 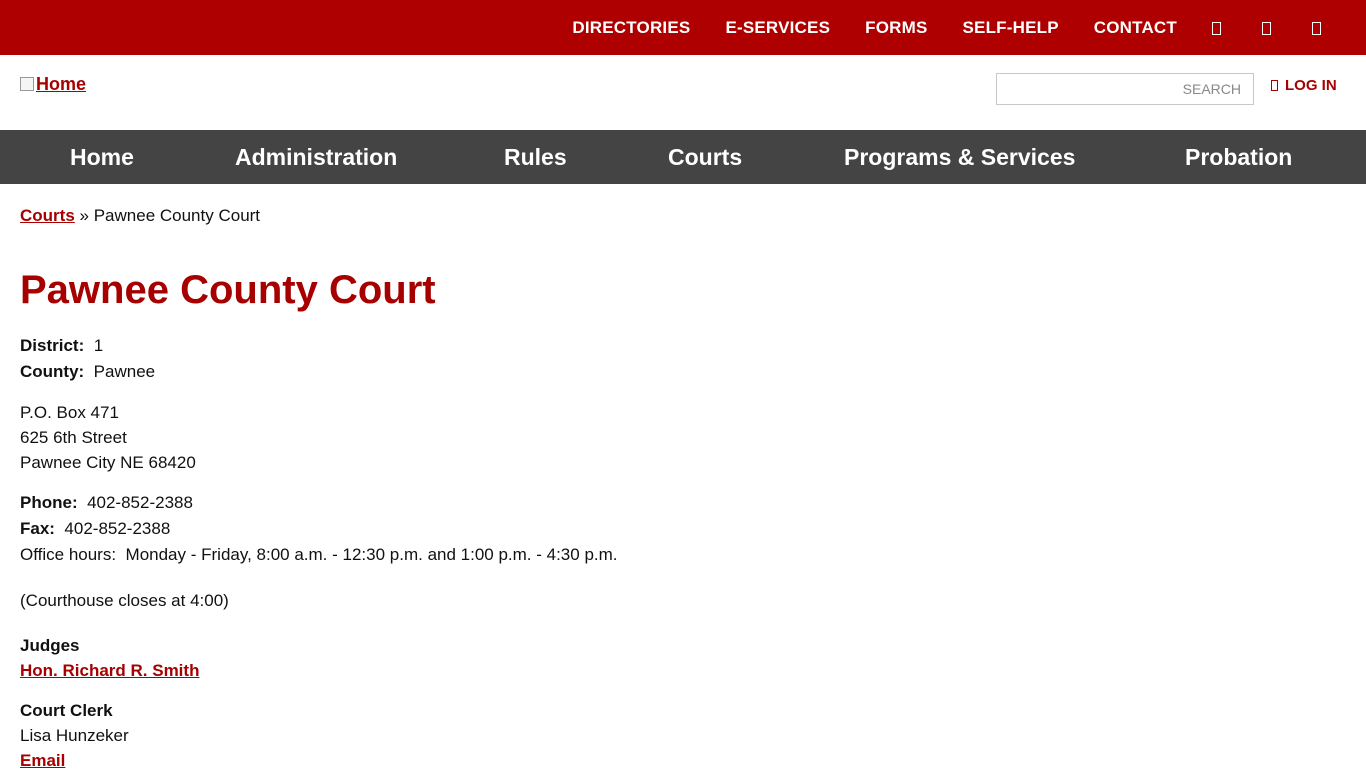 I want to click on twitter-icon, so click(x=1270, y=28).